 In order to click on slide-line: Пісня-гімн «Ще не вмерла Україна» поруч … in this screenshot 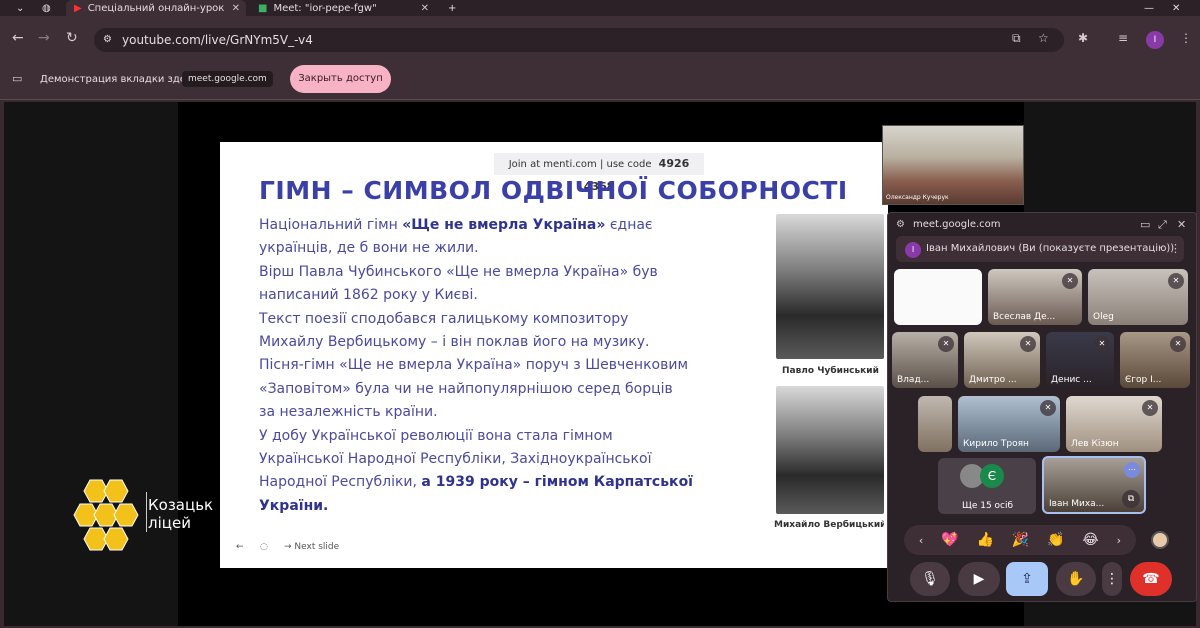, I will do `click(509, 365)`.